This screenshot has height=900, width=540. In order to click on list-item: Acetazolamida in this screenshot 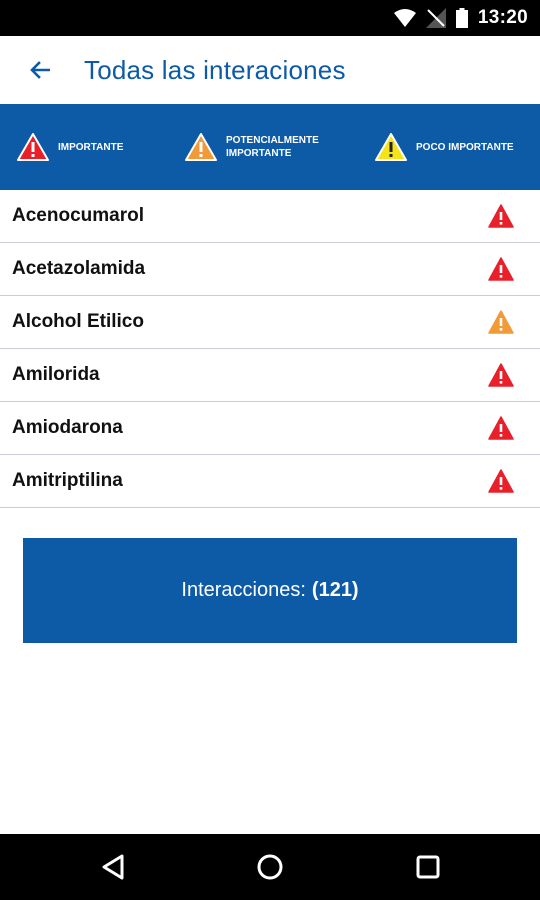, I will do `click(270, 269)`.